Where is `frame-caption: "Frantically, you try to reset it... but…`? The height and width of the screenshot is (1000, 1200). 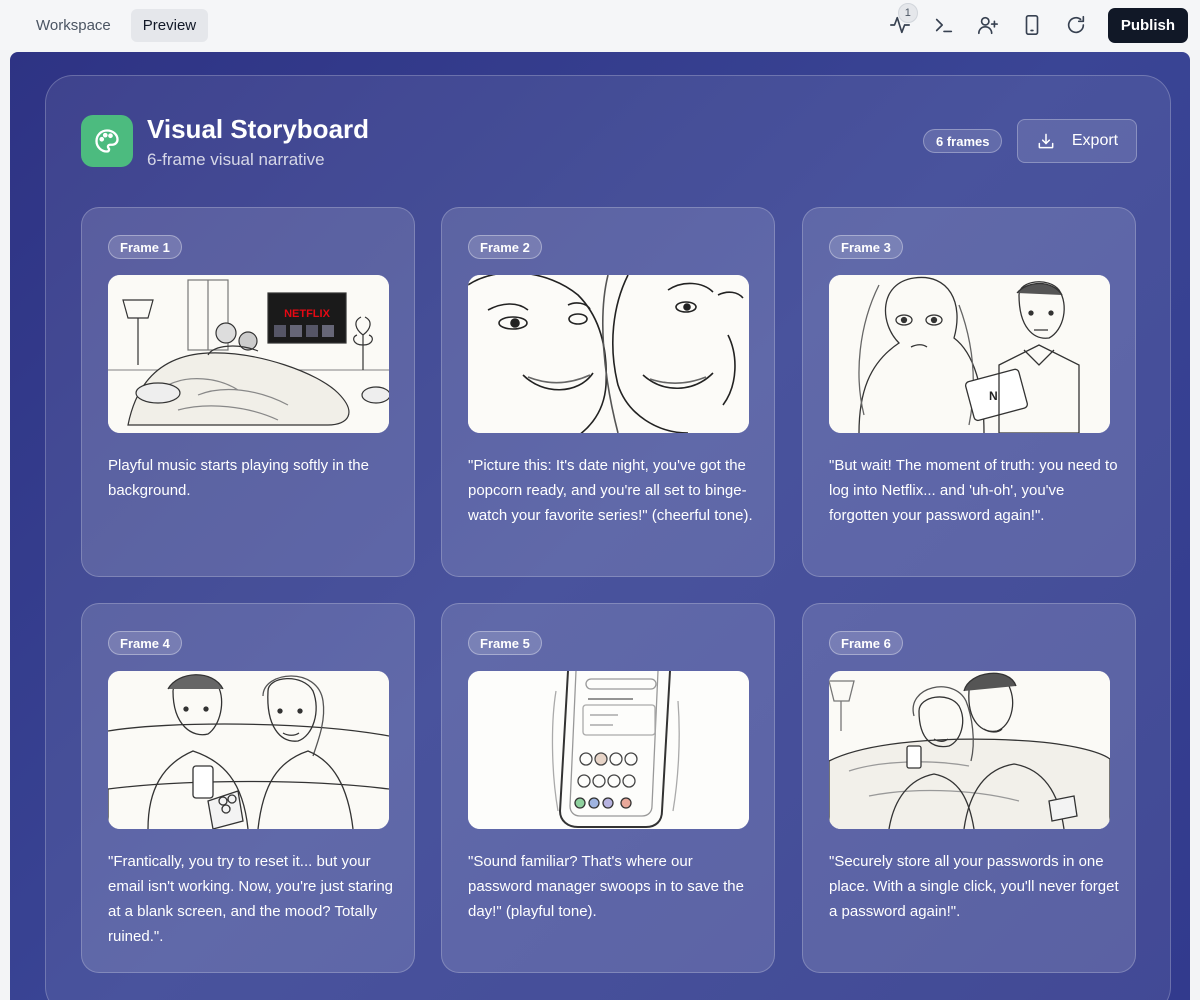
frame-caption: "Frantically, you try to reset it... but… is located at coordinates (251, 899).